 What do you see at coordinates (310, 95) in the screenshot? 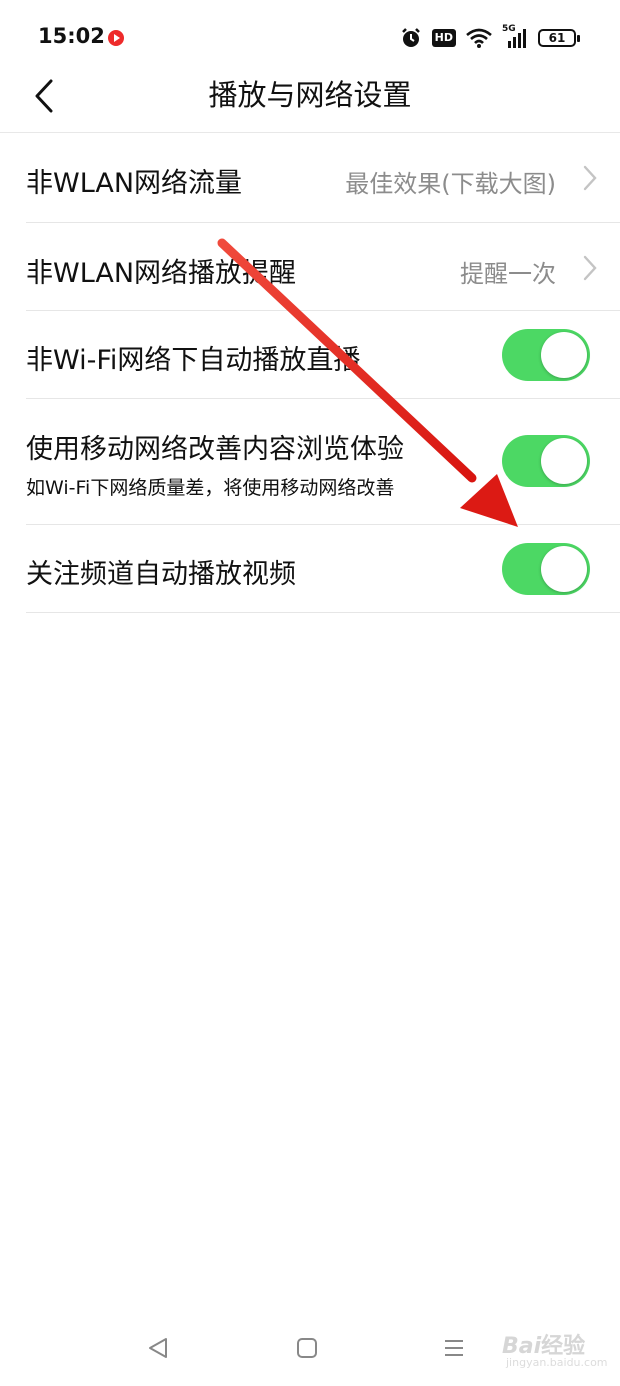
I see `page-title: 播放与网络设置` at bounding box center [310, 95].